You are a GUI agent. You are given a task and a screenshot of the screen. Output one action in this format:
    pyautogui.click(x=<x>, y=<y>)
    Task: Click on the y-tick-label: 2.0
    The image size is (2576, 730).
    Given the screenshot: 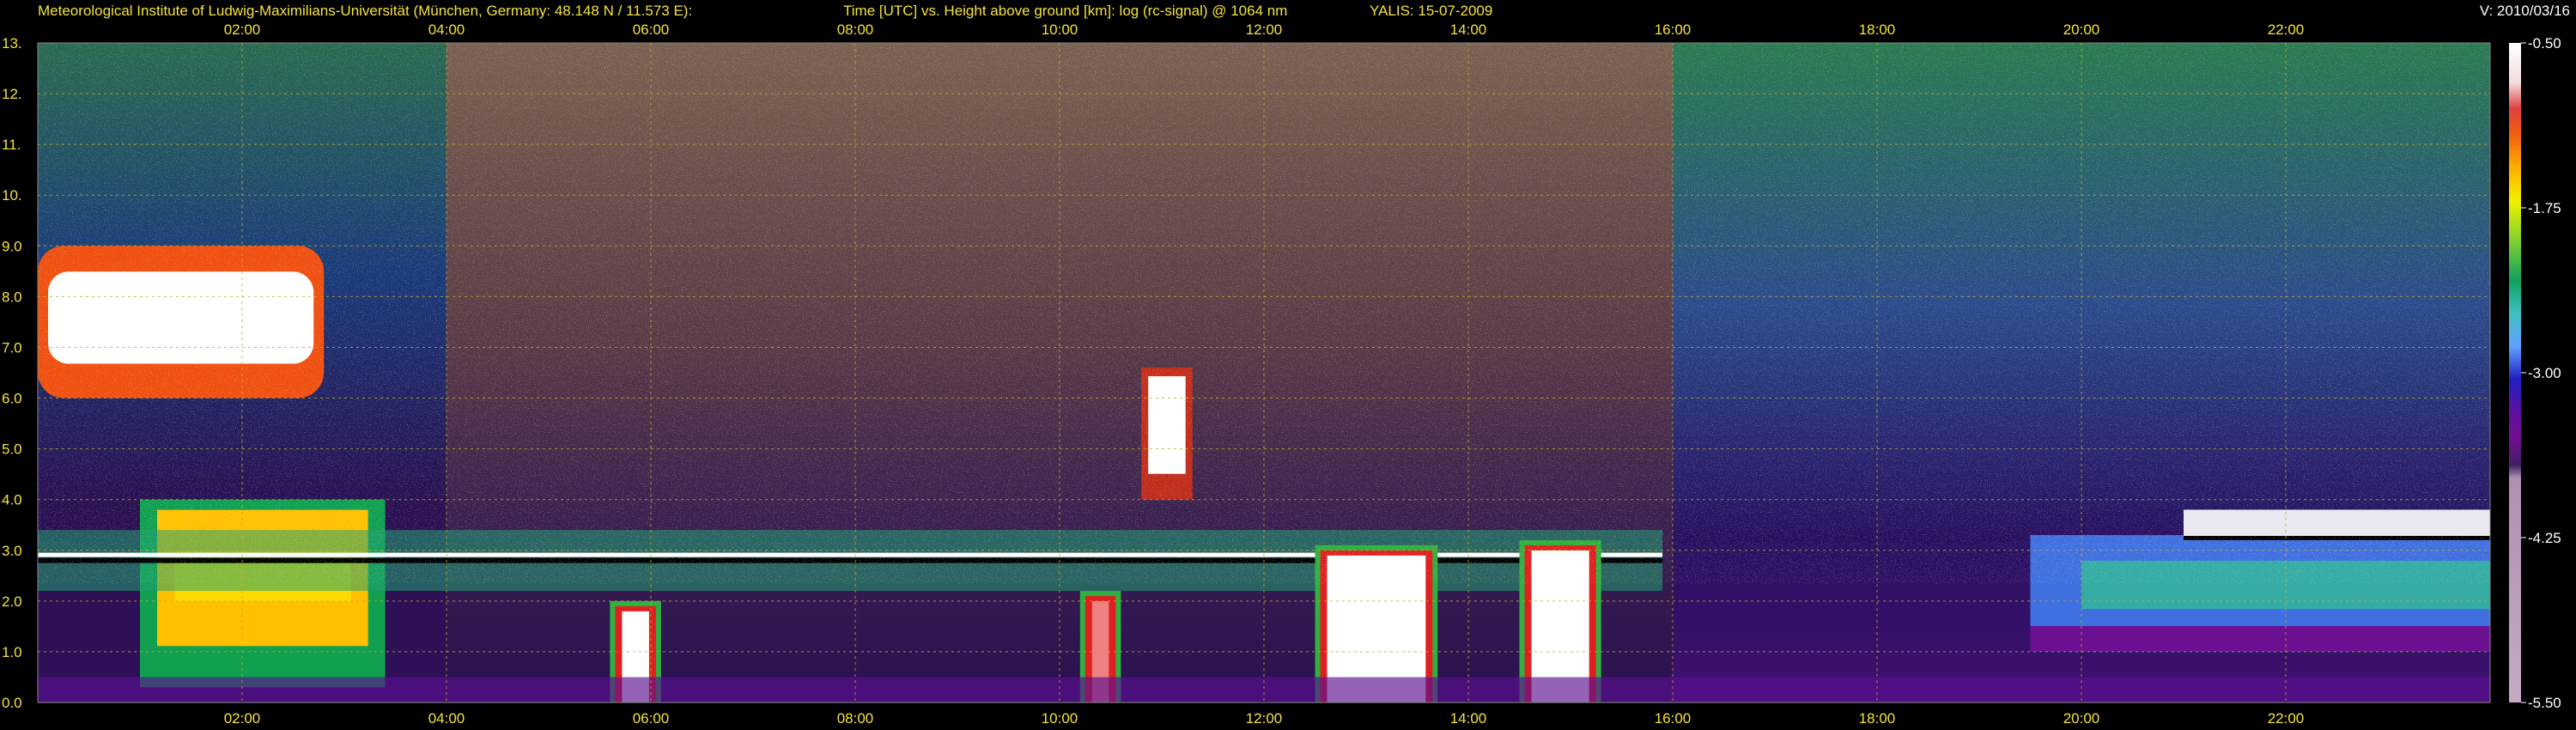 What is the action you would take?
    pyautogui.click(x=12, y=601)
    